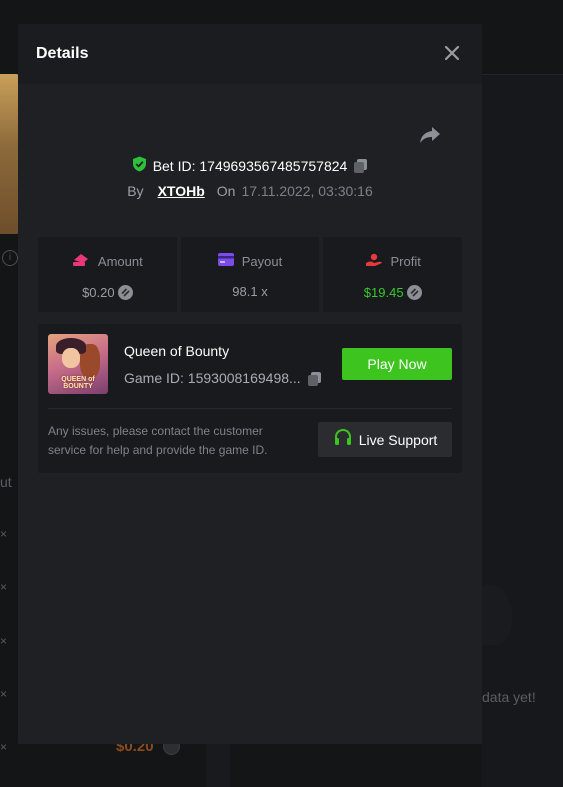 Image resolution: width=563 pixels, height=787 pixels. Describe the element at coordinates (383, 292) in the screenshot. I see `stat-value: $19.45` at that location.